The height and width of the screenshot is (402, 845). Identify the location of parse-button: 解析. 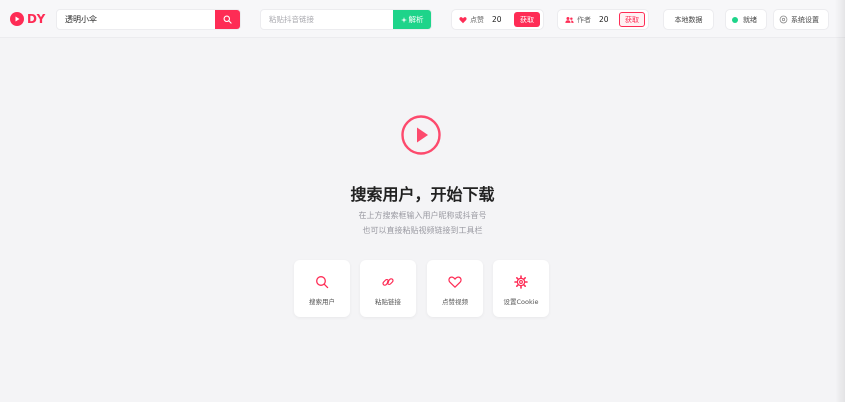
(412, 19).